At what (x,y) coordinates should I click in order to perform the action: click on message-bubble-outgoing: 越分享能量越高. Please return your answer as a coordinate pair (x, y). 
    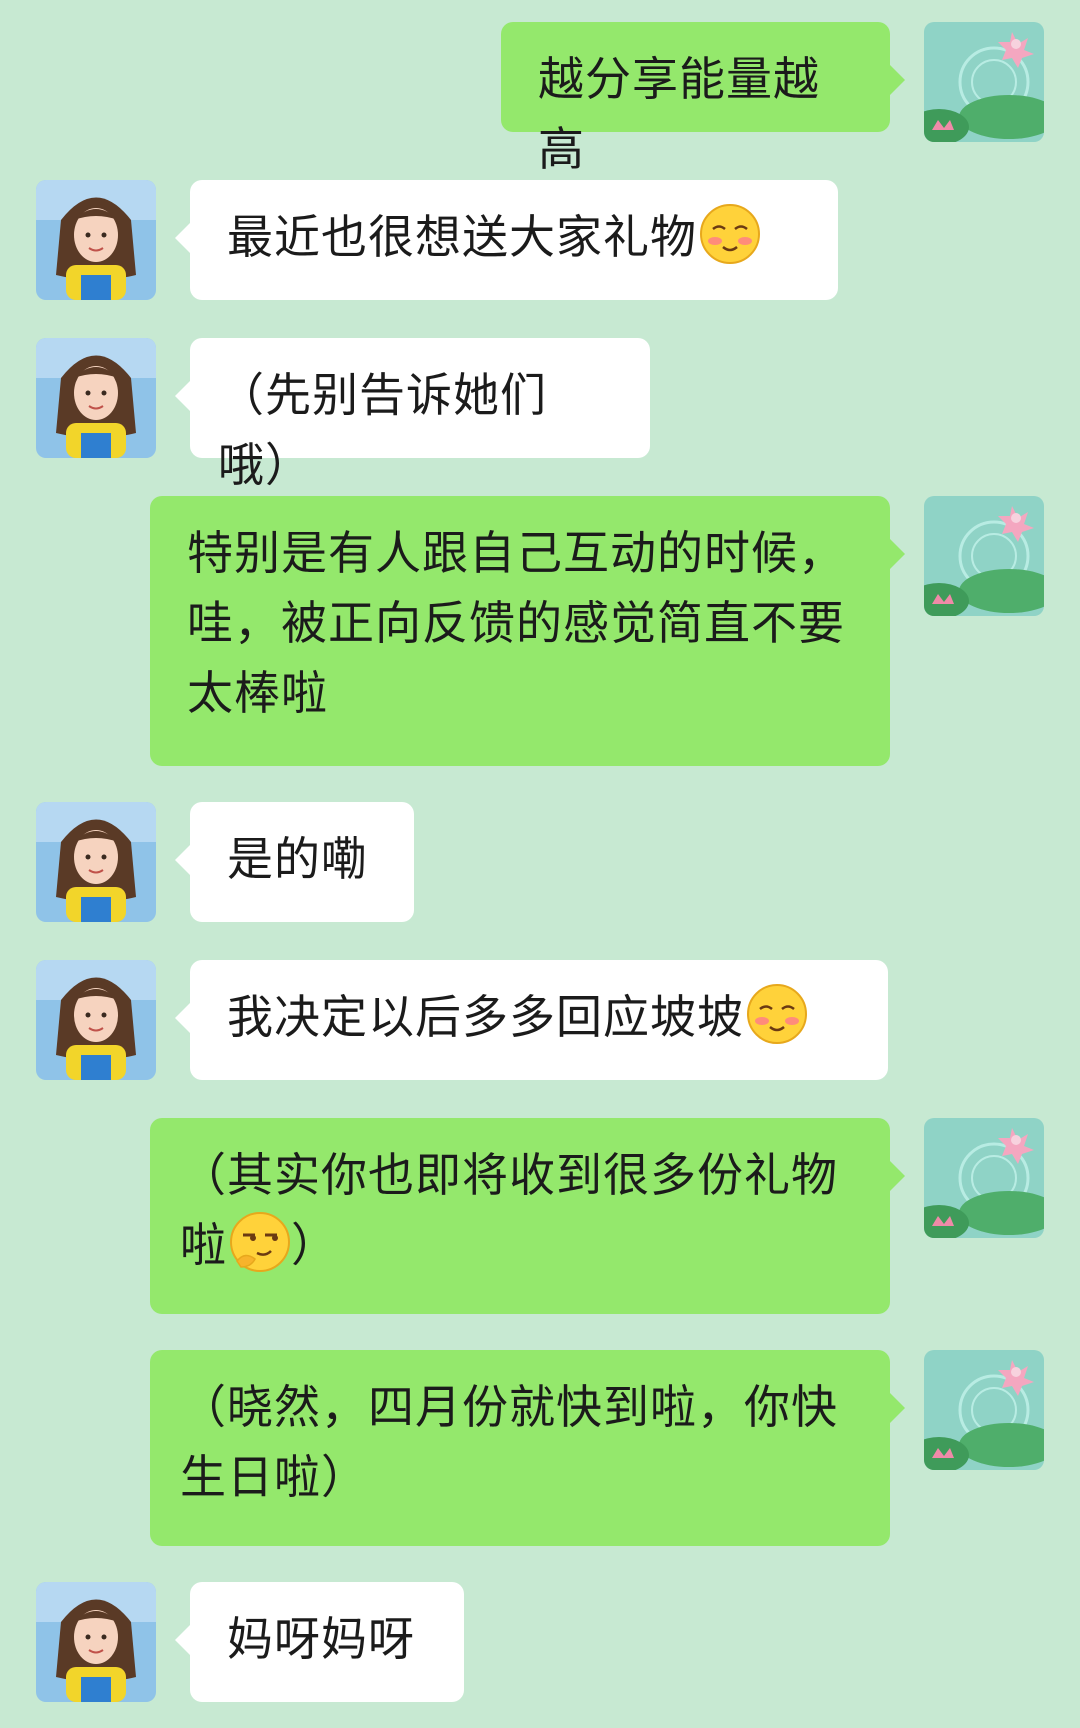
    Looking at the image, I should click on (703, 99).